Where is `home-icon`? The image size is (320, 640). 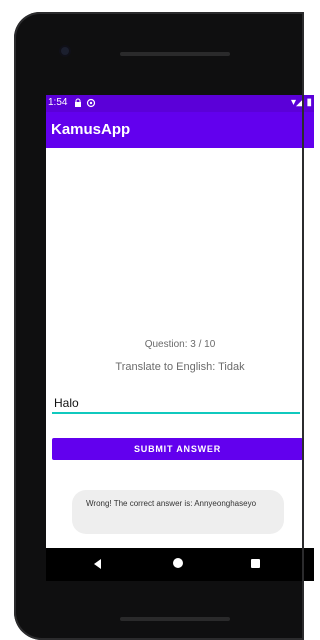 home-icon is located at coordinates (178, 563).